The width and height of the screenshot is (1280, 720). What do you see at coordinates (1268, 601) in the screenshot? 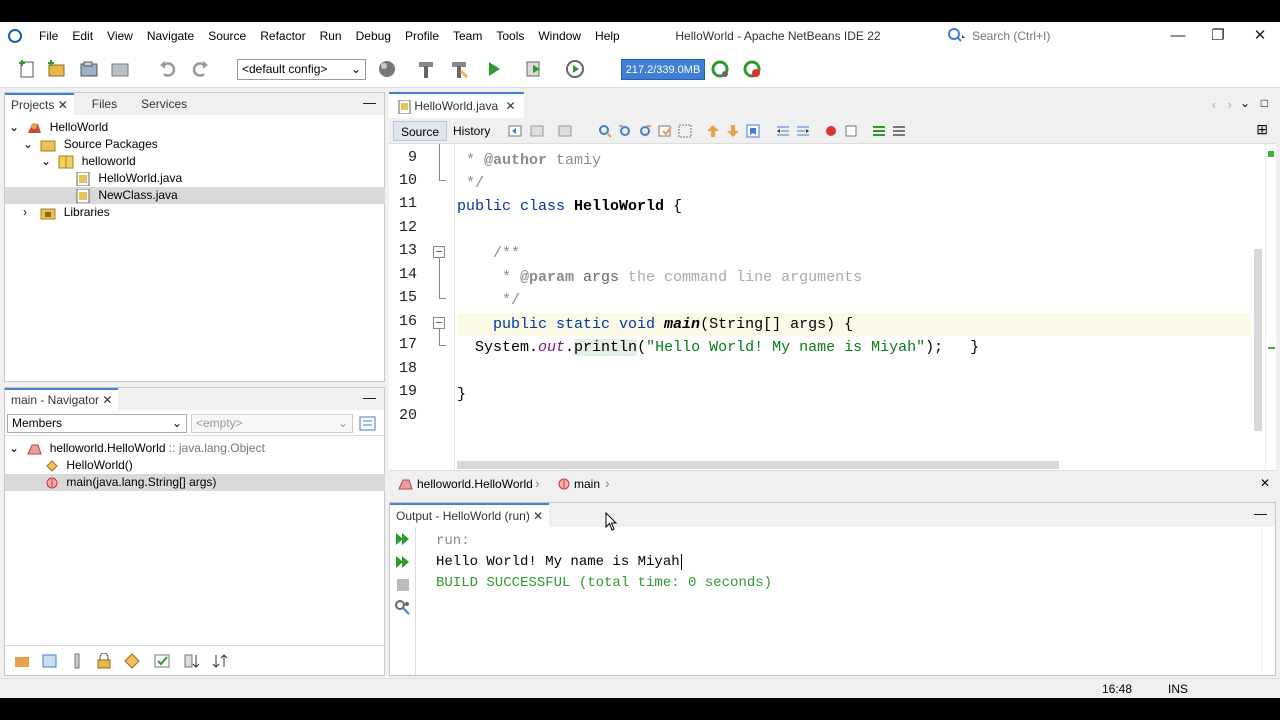
I see `output-scrollbar` at bounding box center [1268, 601].